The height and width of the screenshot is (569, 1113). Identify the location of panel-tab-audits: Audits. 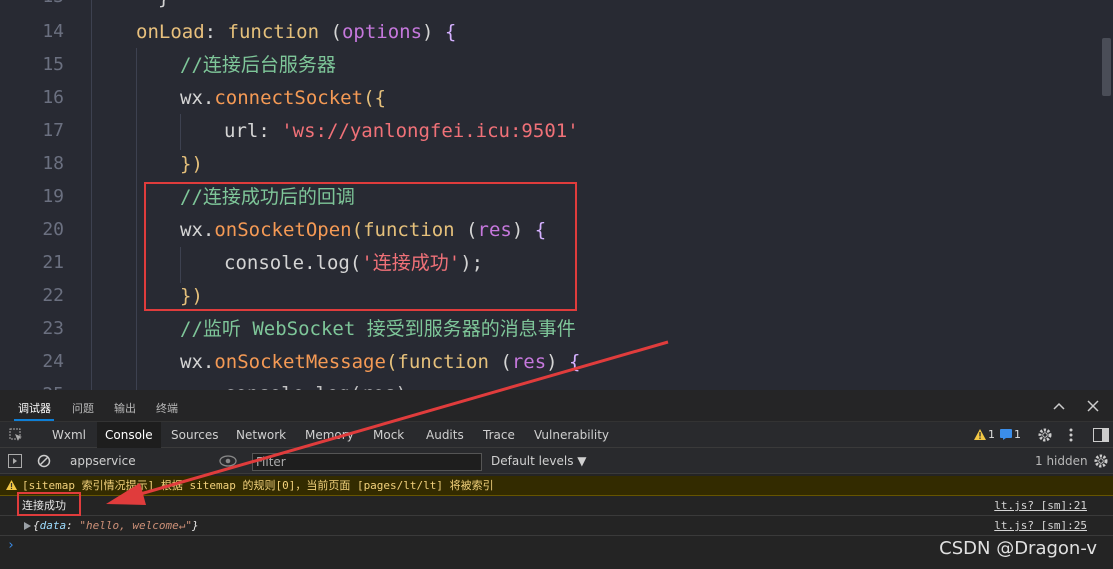
(445, 435).